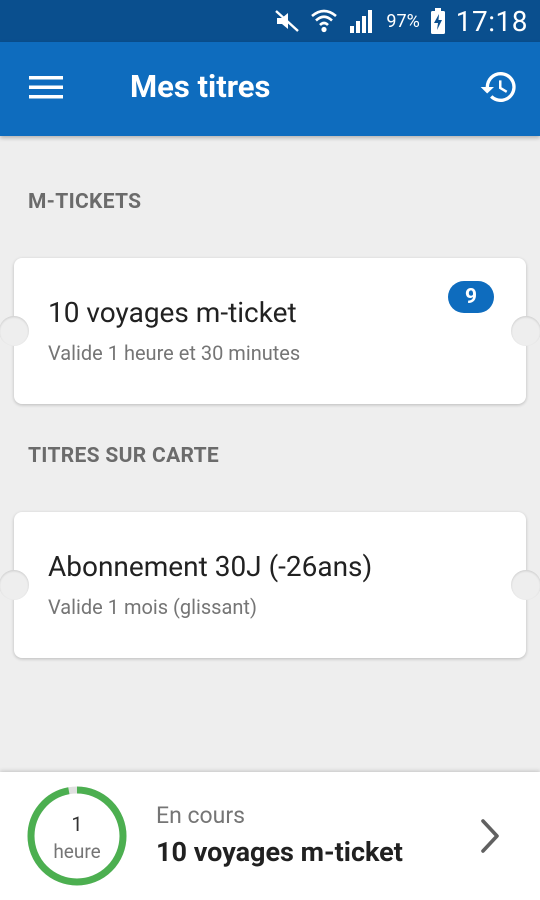 This screenshot has height=900, width=540. I want to click on status-clock: 17:18, so click(491, 21).